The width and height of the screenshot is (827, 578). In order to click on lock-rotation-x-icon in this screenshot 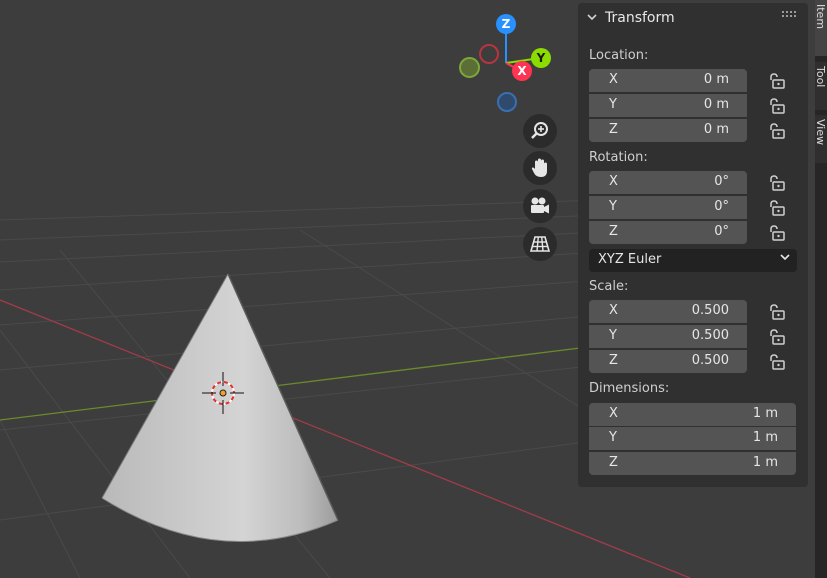, I will do `click(777, 183)`.